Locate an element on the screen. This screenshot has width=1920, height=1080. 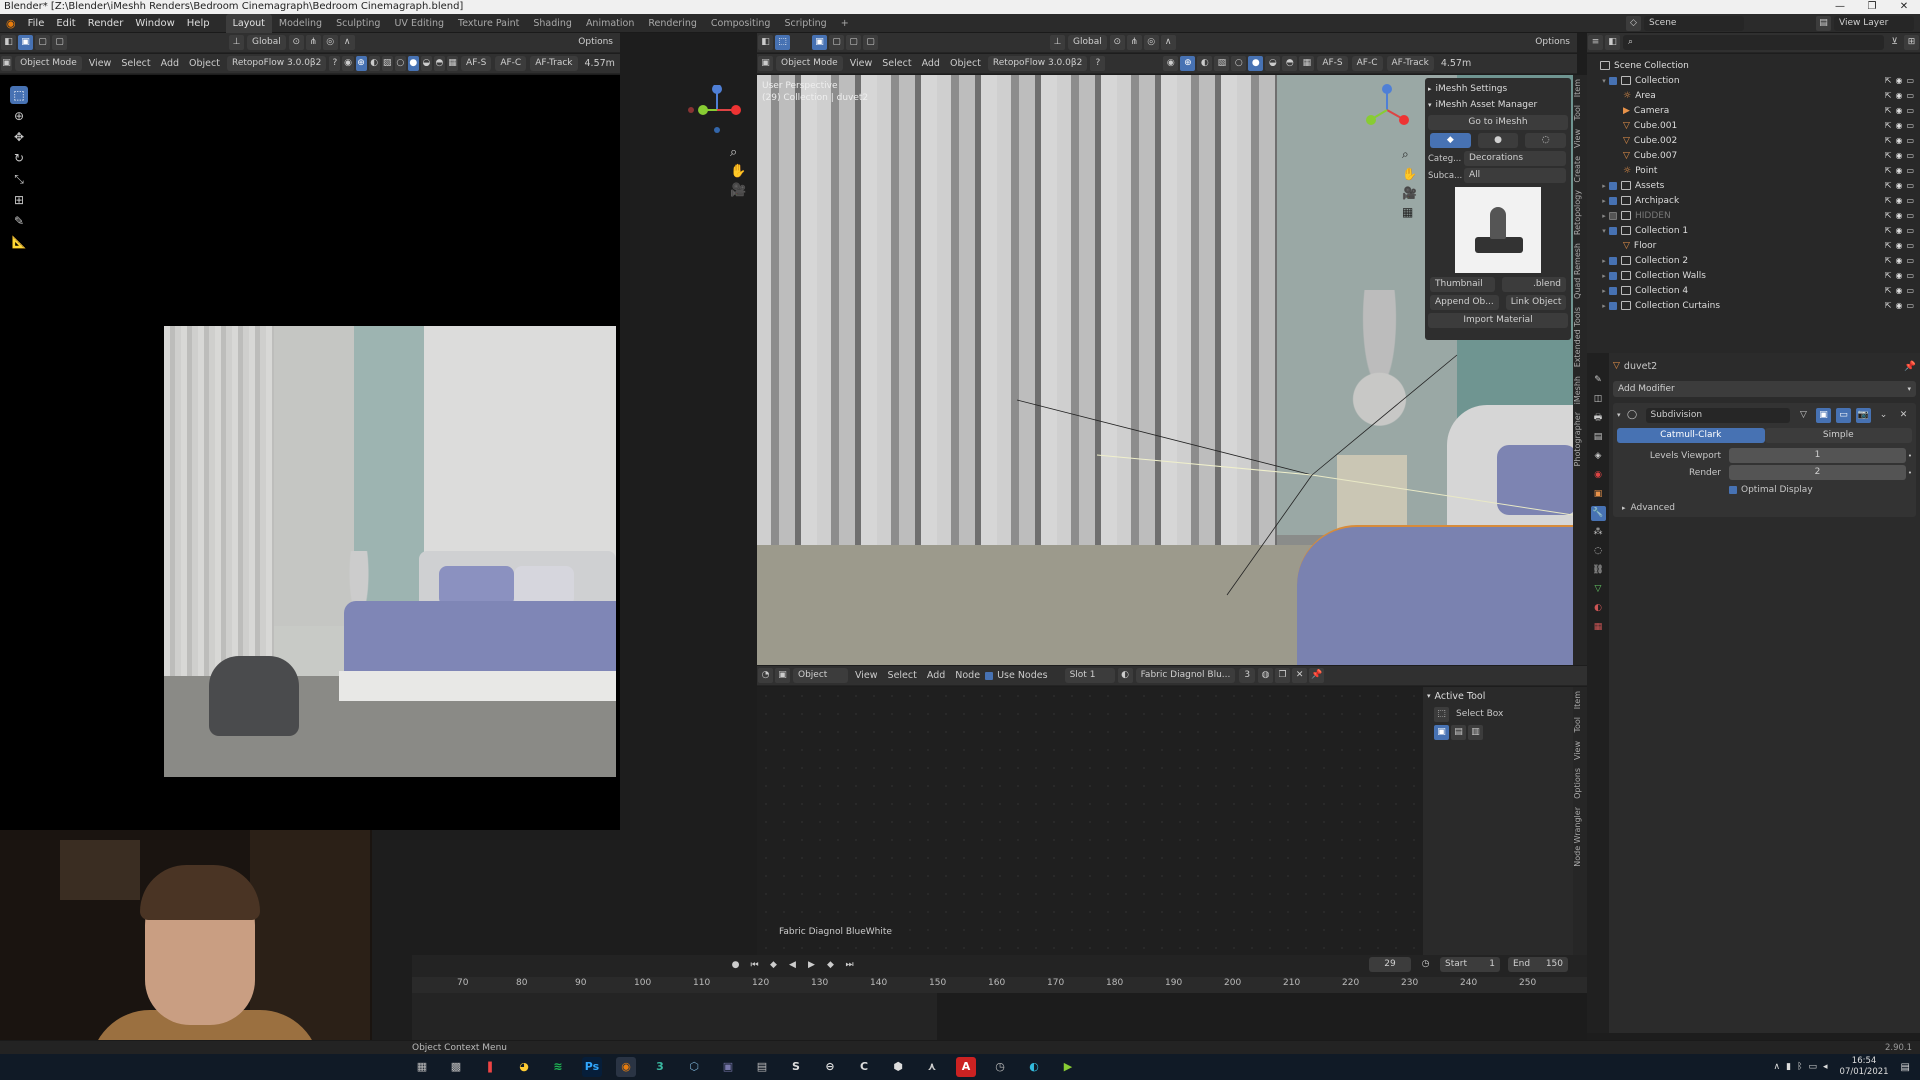
menu-select: Select is located at coordinates (135, 64).